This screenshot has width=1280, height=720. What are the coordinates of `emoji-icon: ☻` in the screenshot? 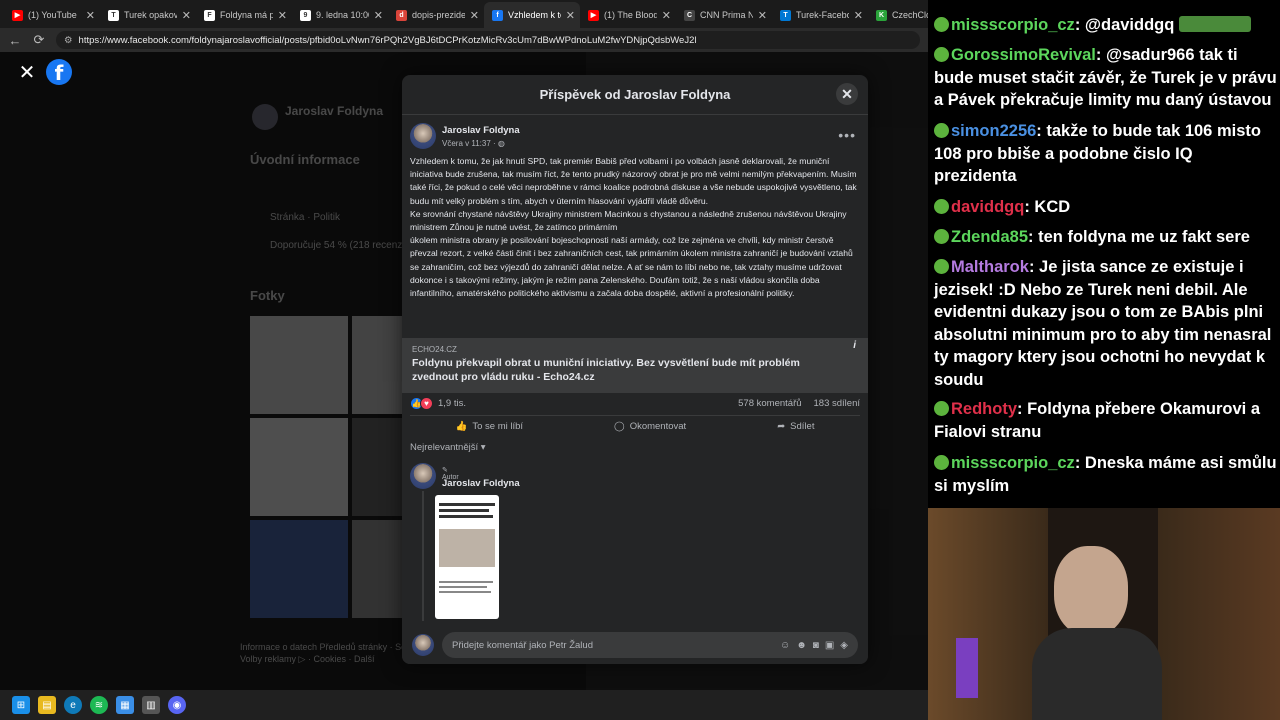 It's located at (801, 645).